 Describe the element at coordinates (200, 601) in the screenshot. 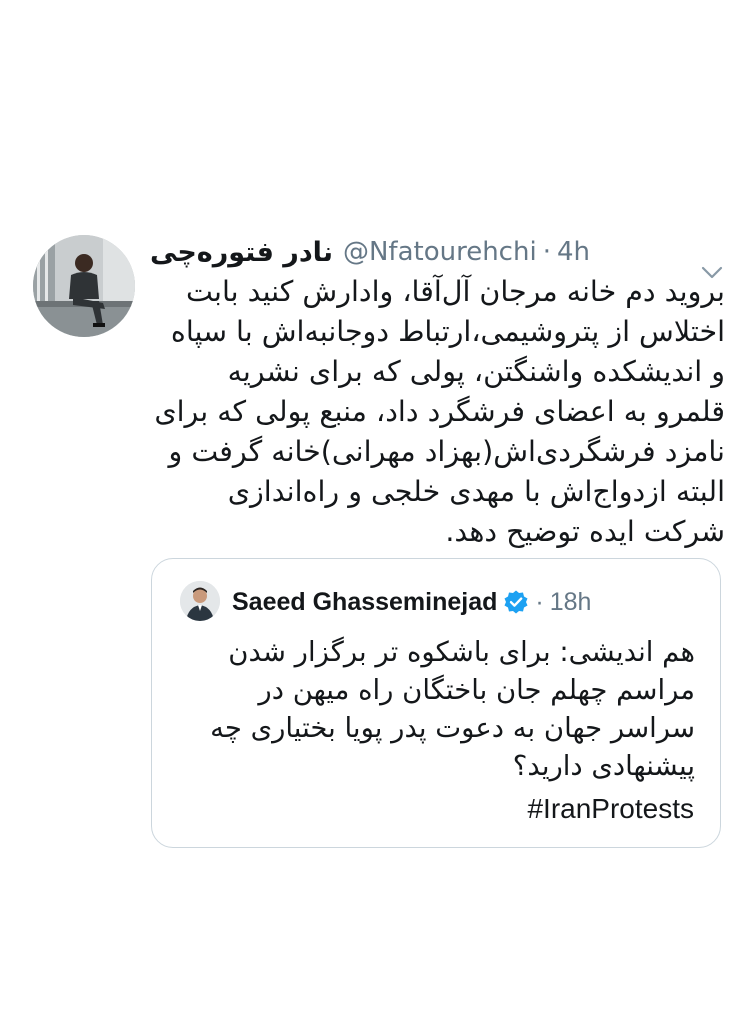

I see `quoted-author-avatar` at that location.